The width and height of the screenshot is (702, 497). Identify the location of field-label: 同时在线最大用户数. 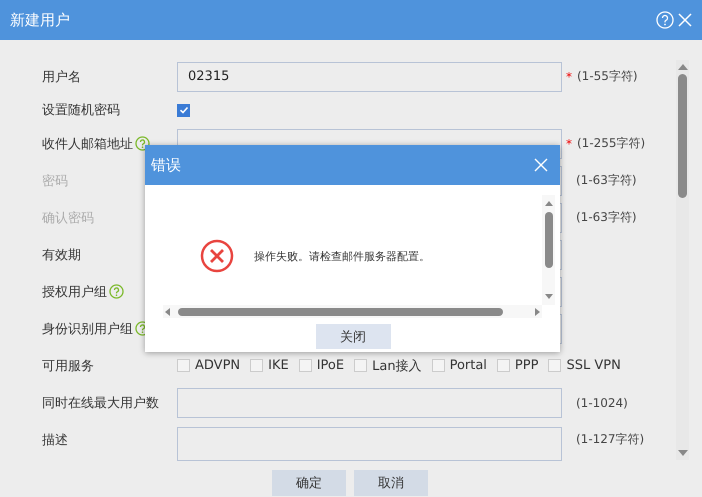
(100, 403).